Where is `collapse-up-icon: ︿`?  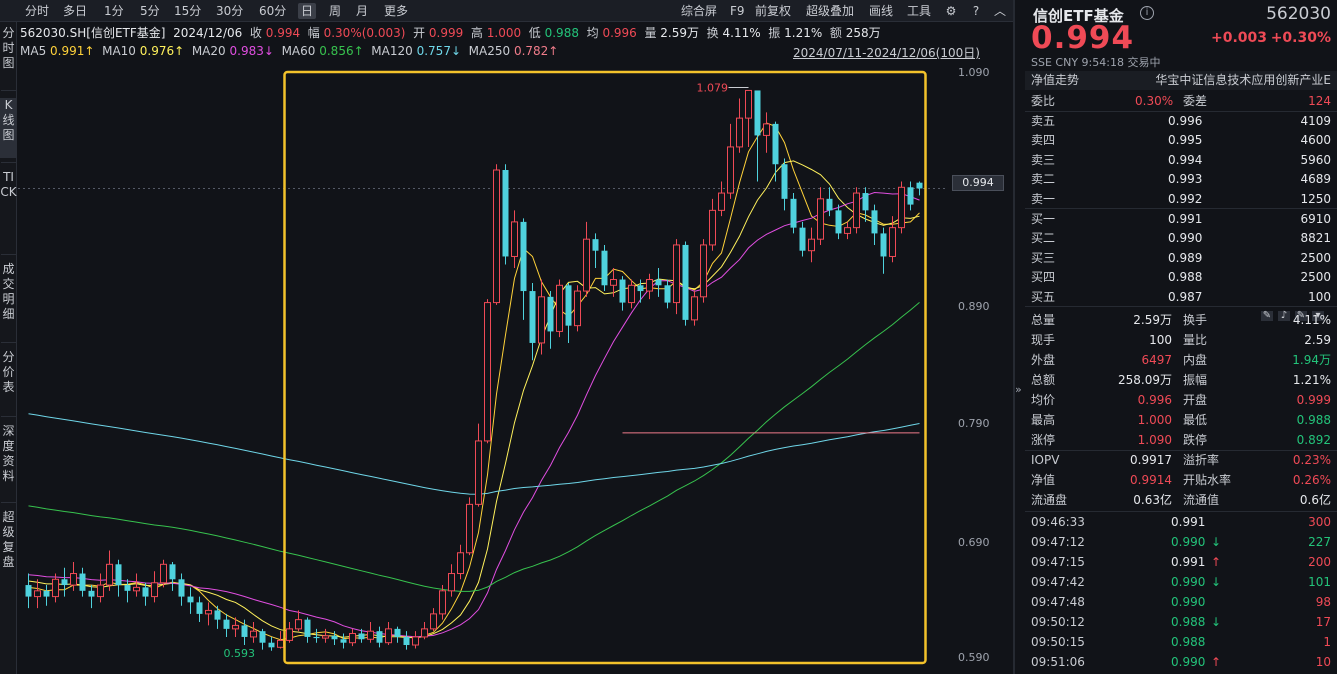
collapse-up-icon: ︿ is located at coordinates (1000, 11).